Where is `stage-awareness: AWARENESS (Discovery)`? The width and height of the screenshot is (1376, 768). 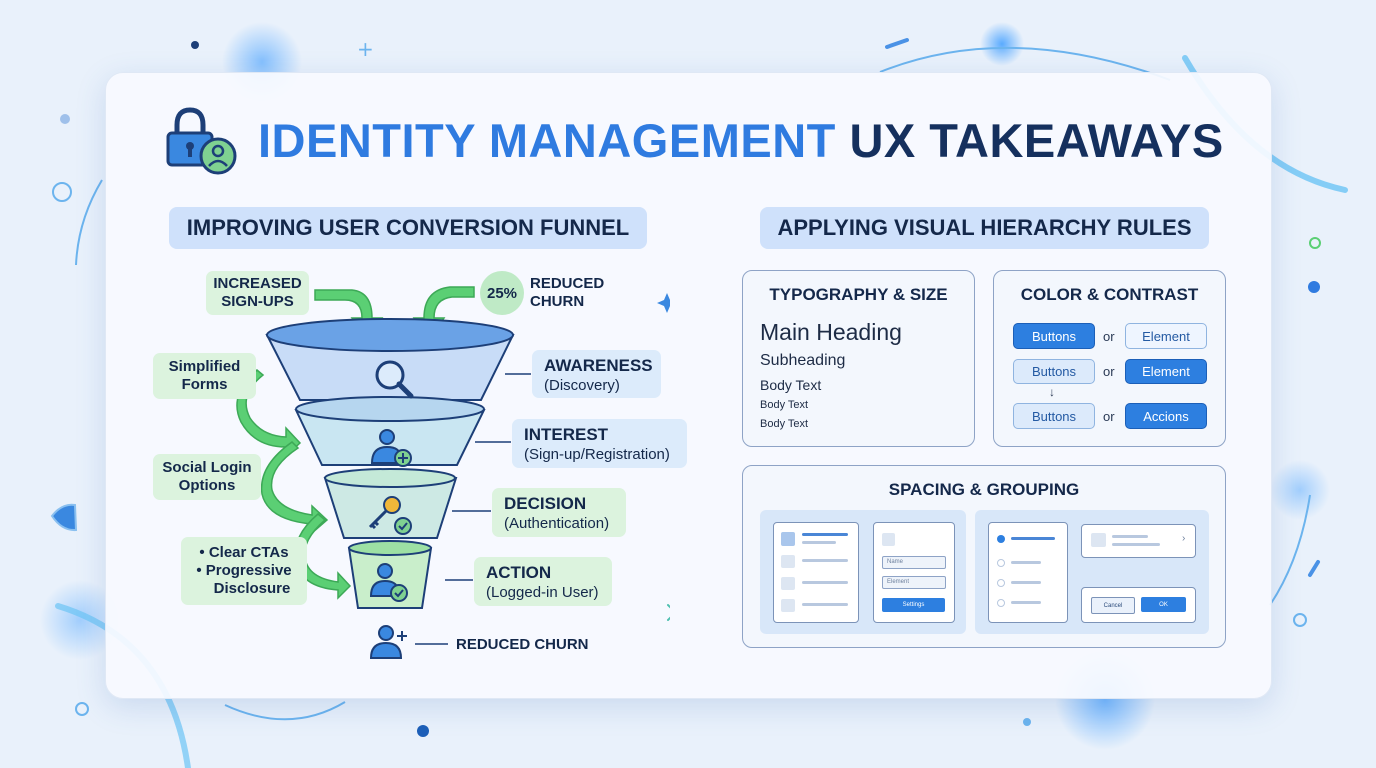 stage-awareness: AWARENESS (Discovery) is located at coordinates (596, 374).